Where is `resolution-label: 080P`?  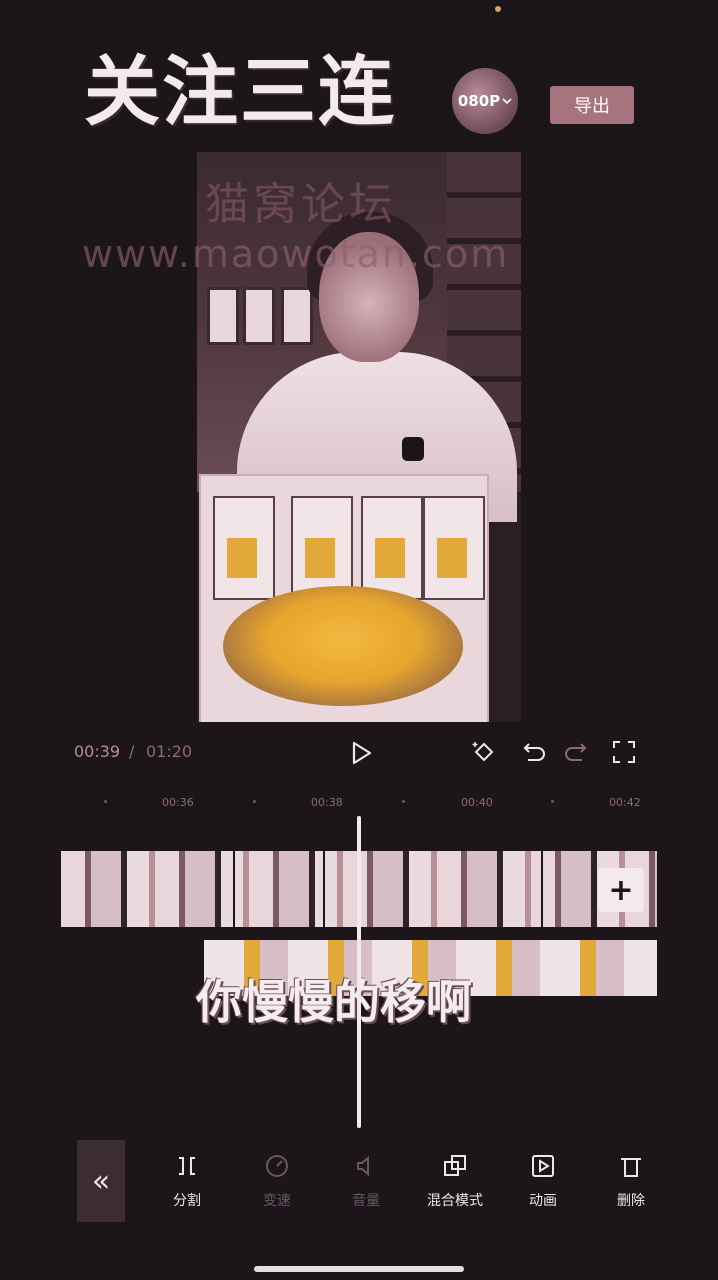 resolution-label: 080P is located at coordinates (479, 101).